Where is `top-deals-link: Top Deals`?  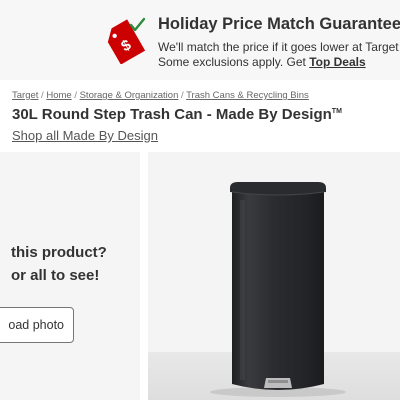 top-deals-link: Top Deals is located at coordinates (337, 62).